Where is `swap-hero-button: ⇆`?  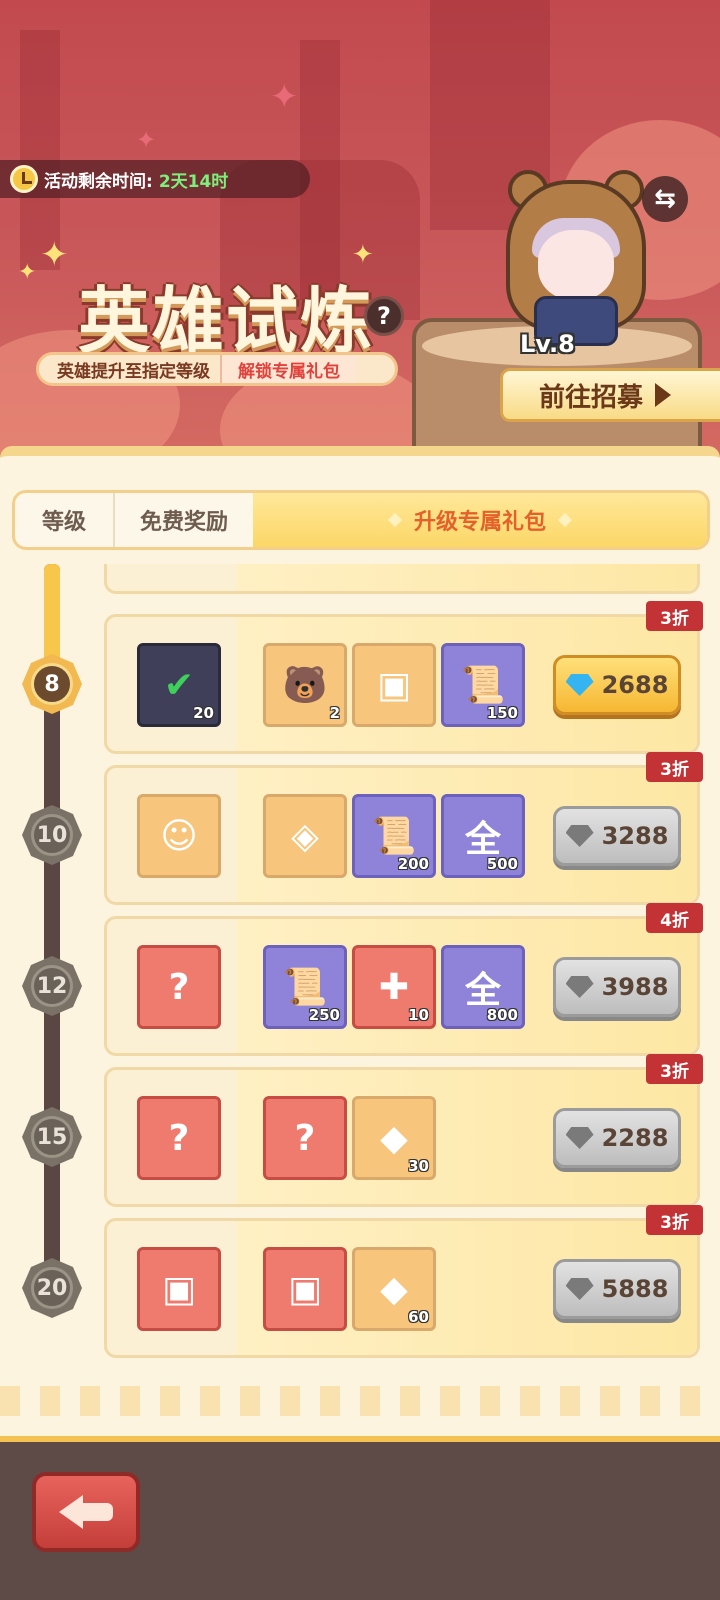 swap-hero-button: ⇆ is located at coordinates (665, 199).